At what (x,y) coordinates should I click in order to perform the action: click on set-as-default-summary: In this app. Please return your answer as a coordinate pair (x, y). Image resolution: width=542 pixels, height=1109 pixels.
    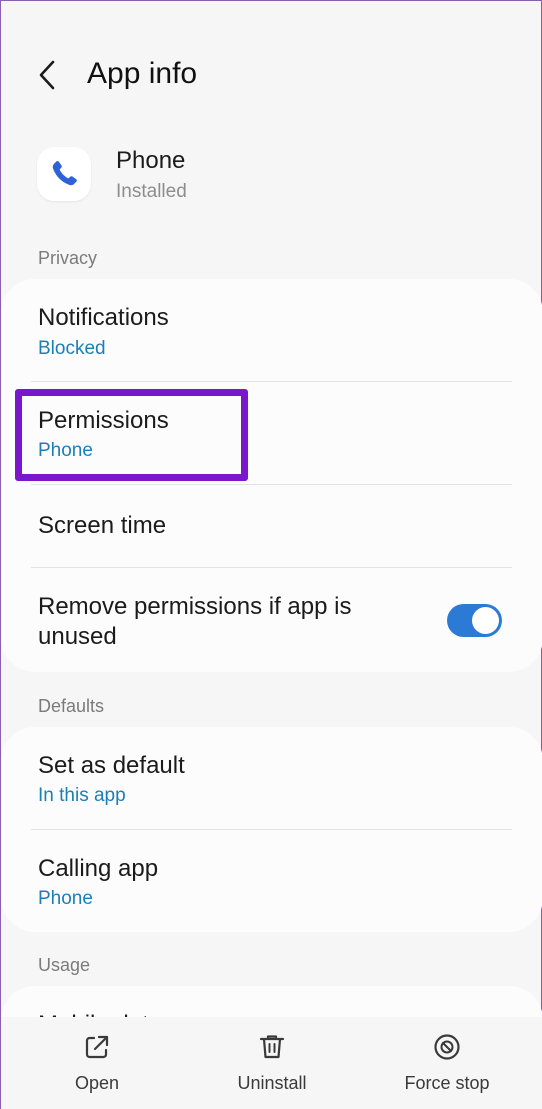
    Looking at the image, I should click on (82, 795).